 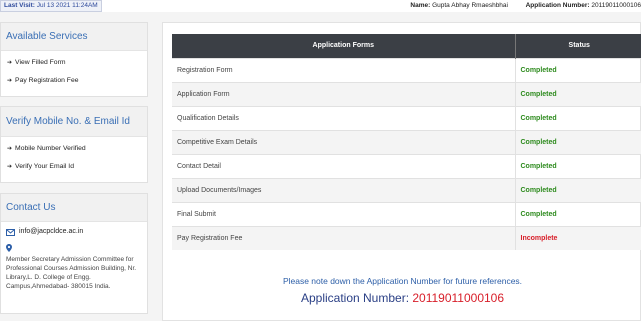 I want to click on table-row: Final Submit Completed, so click(x=406, y=213).